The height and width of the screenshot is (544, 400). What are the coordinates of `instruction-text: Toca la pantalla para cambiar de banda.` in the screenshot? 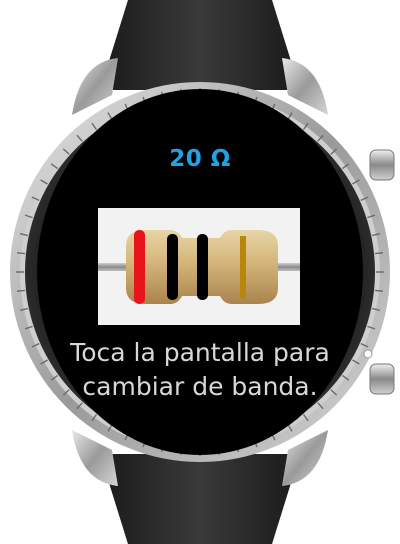 It's located at (200, 370).